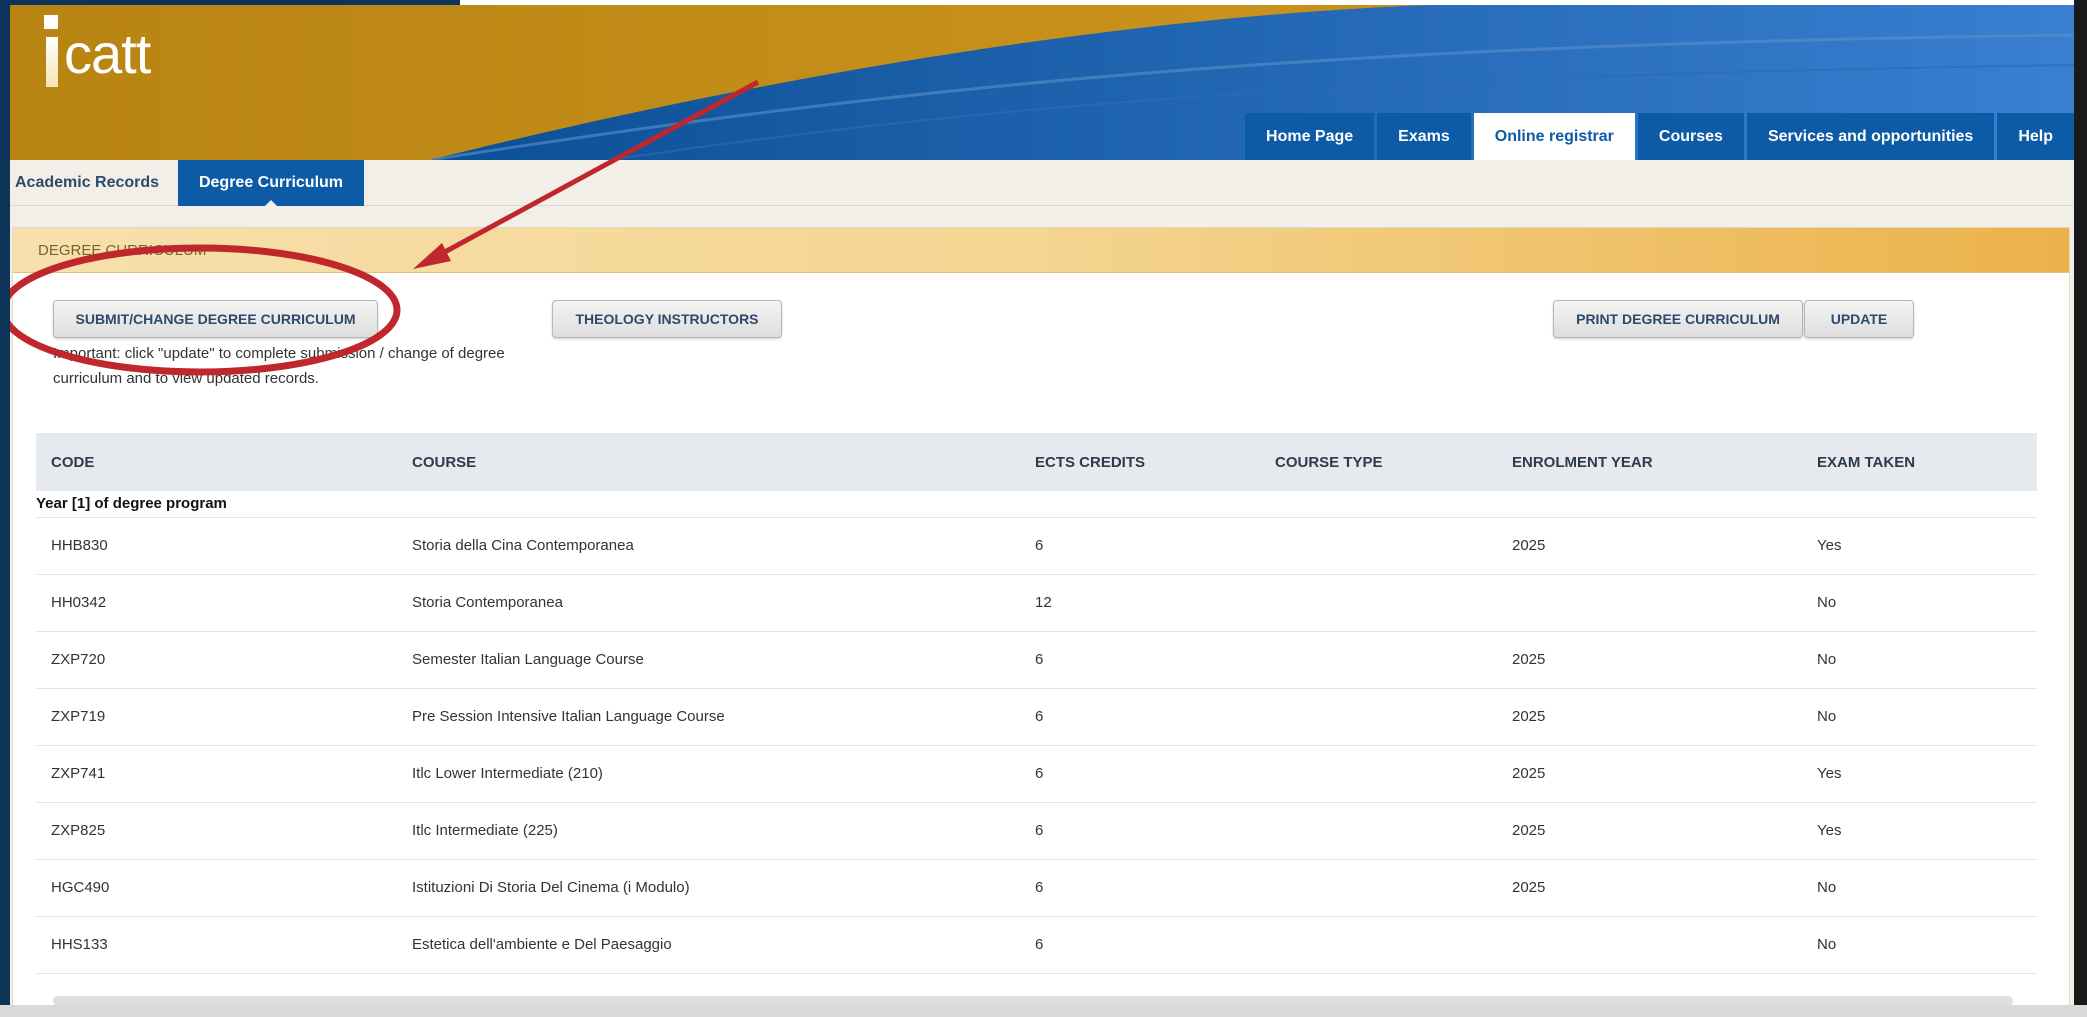 The width and height of the screenshot is (2087, 1017). What do you see at coordinates (216, 462) in the screenshot?
I see `col-code: CODE` at bounding box center [216, 462].